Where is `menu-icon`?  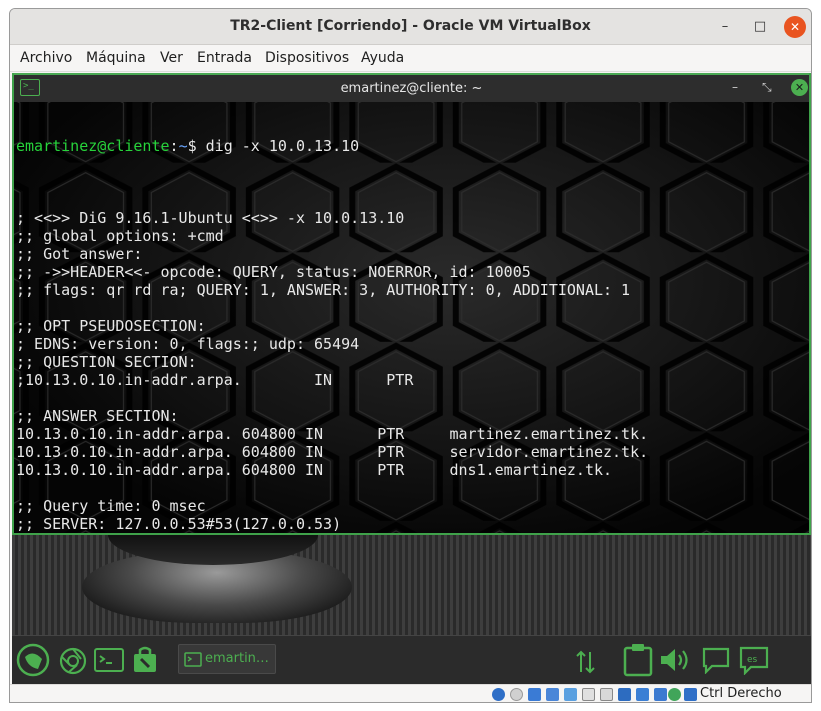
menu-icon is located at coordinates (33, 660).